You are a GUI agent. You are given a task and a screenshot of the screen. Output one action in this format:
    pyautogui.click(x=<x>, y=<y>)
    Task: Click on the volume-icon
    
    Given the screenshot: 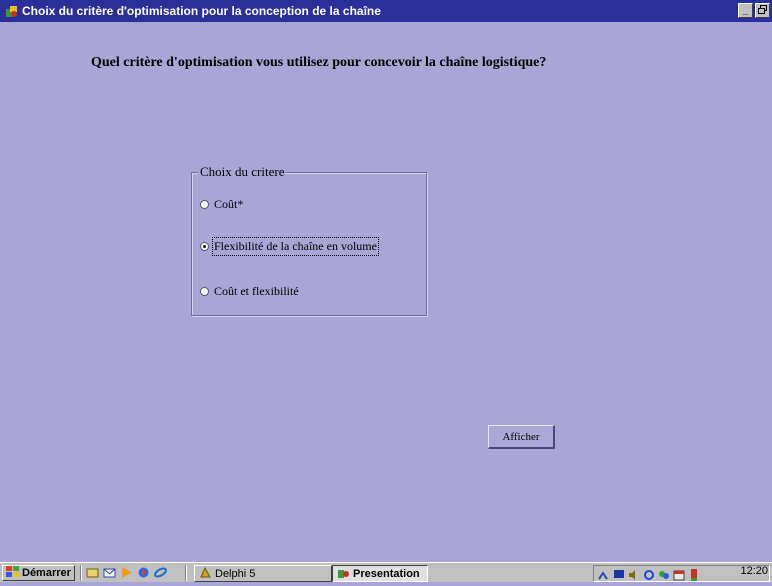 What is the action you would take?
    pyautogui.click(x=634, y=574)
    